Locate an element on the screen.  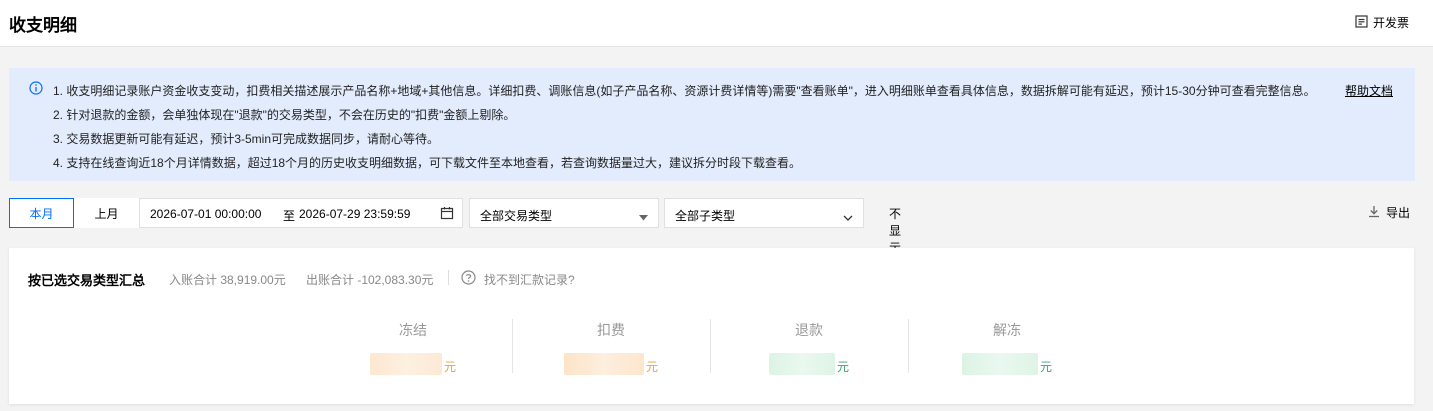
export-label: 导出 is located at coordinates (1397, 213).